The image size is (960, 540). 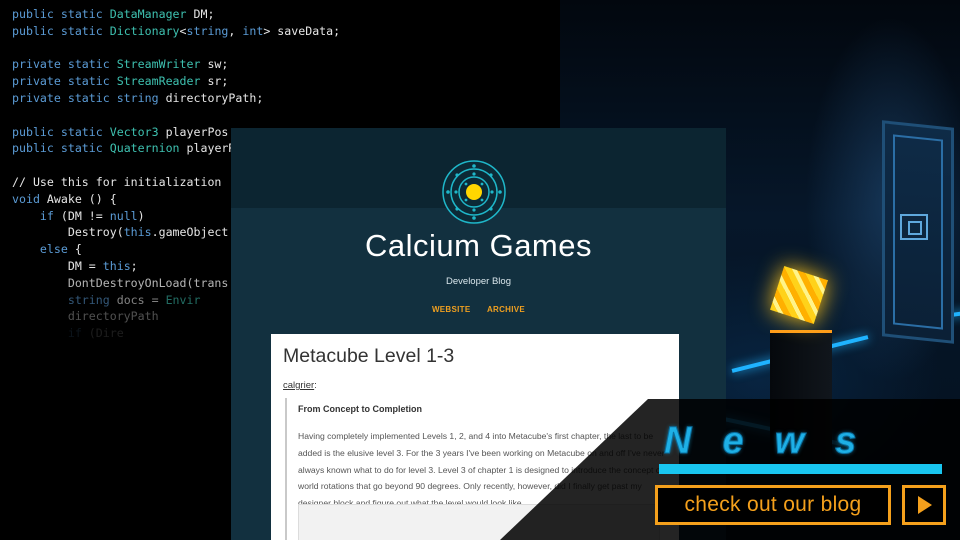 What do you see at coordinates (120, 64) in the screenshot?
I see `code-line: private static StreamWriter sw;` at bounding box center [120, 64].